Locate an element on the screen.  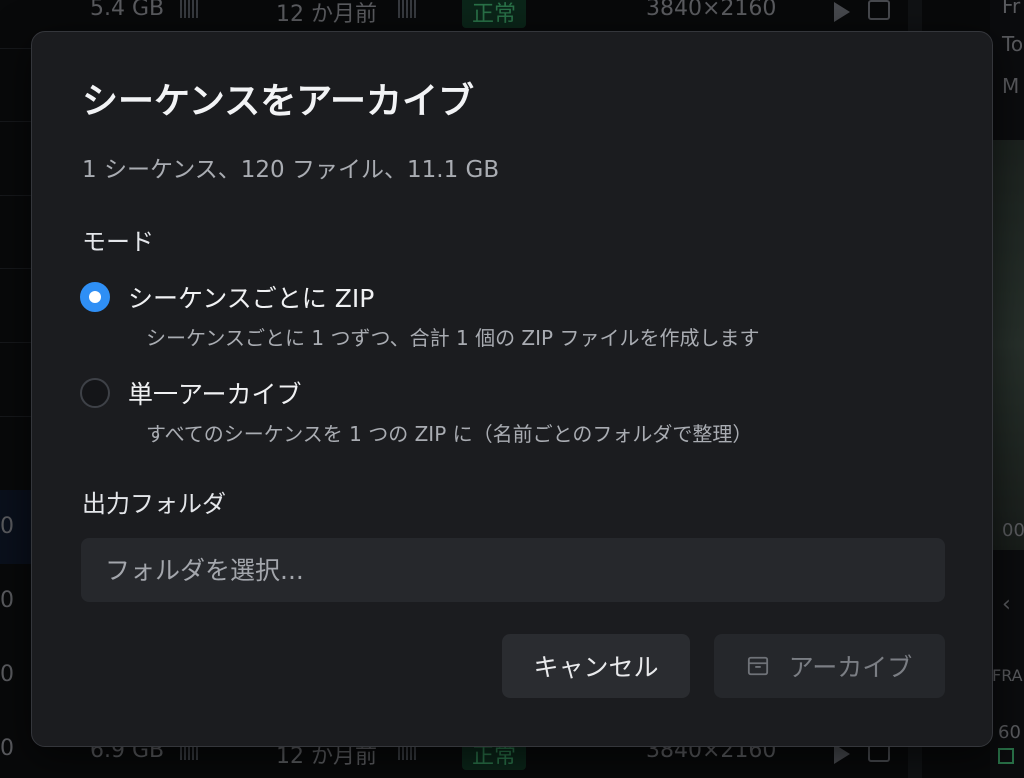
cancel-button: キャンセル is located at coordinates (596, 666).